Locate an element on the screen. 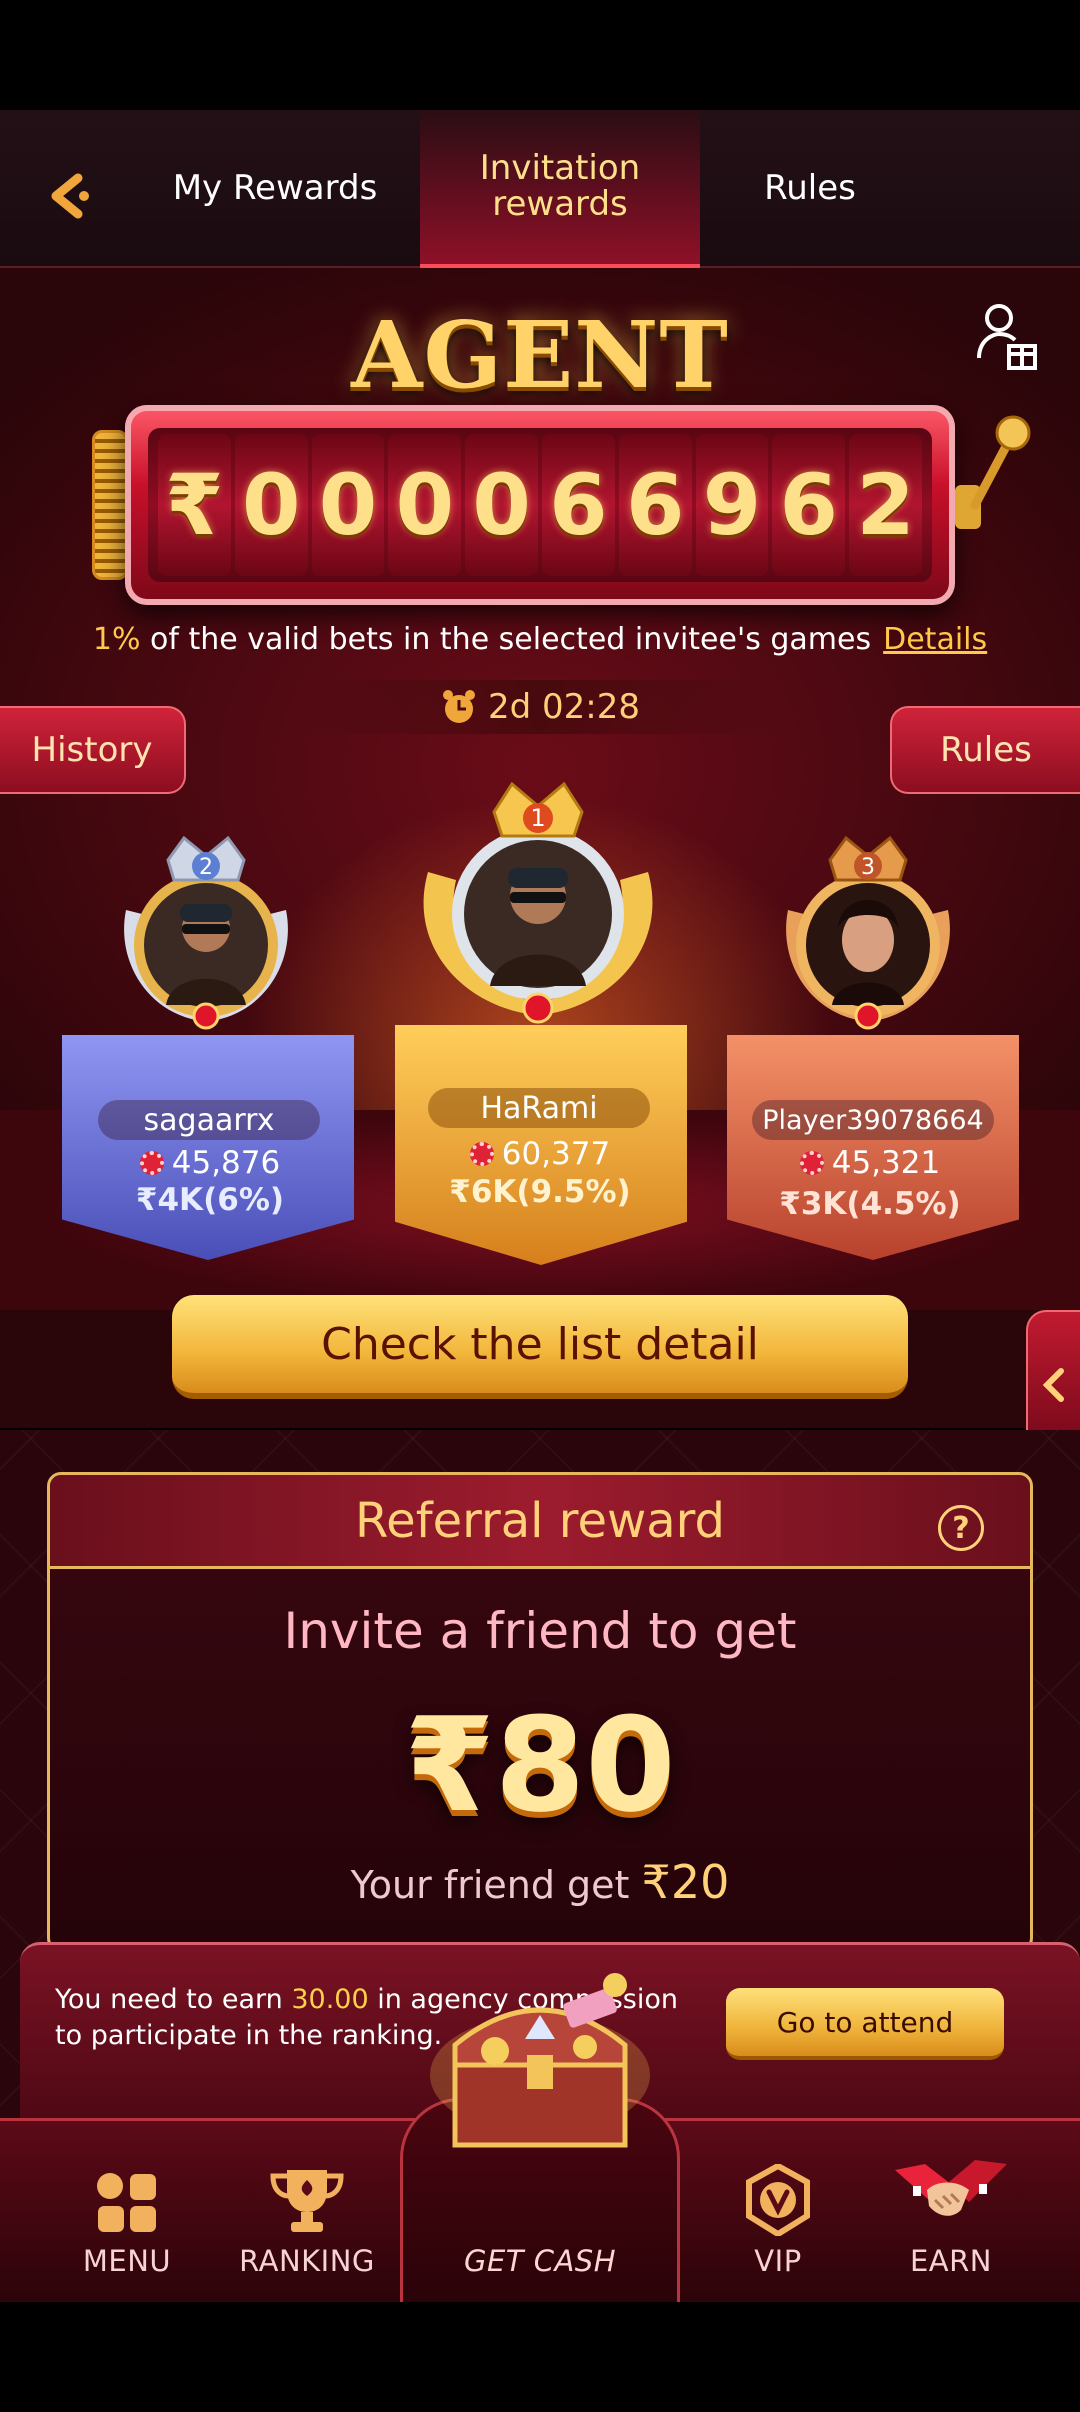 This screenshot has height=2412, width=1080. referral-header: Referral reward is located at coordinates (540, 1522).